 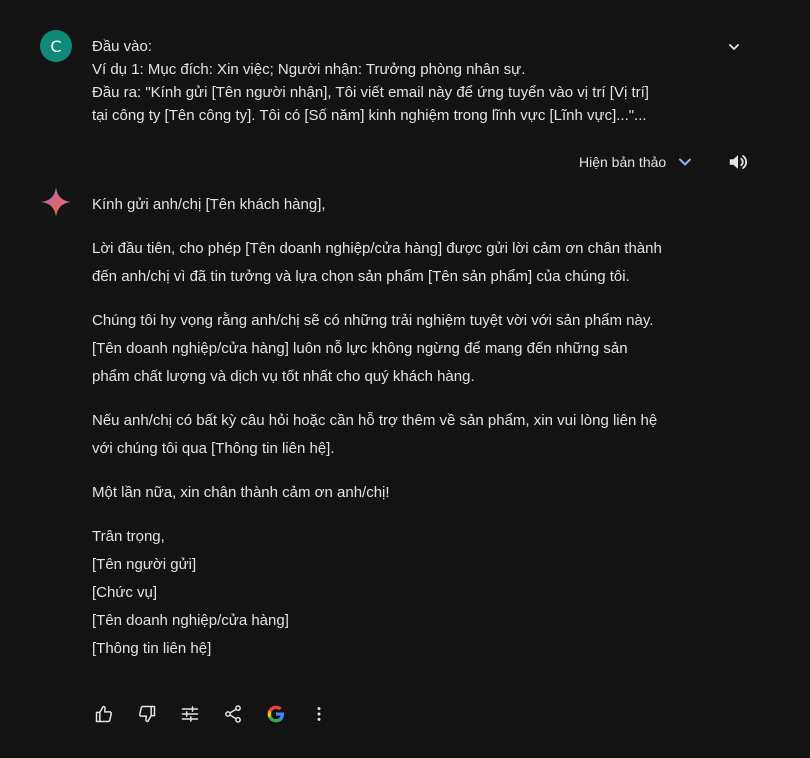 I want to click on share-button, so click(x=233, y=714).